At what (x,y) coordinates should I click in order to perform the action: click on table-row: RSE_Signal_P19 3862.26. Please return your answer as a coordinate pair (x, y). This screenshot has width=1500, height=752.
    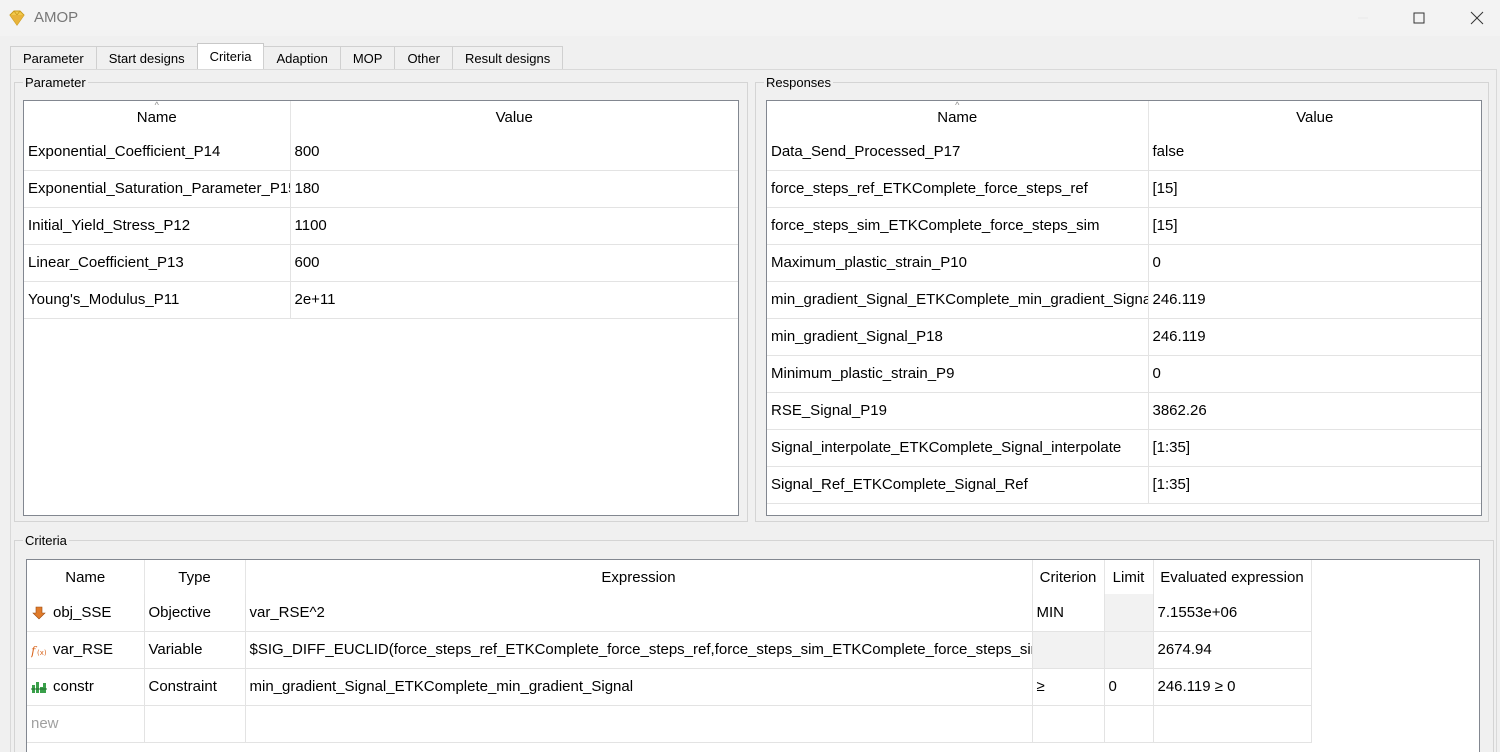
    Looking at the image, I should click on (1124, 411).